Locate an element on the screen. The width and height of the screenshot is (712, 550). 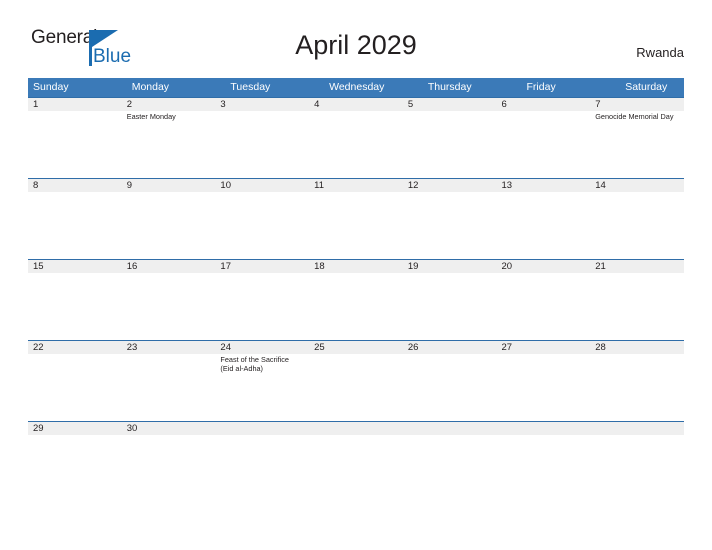
day-number: 6 is located at coordinates (544, 104).